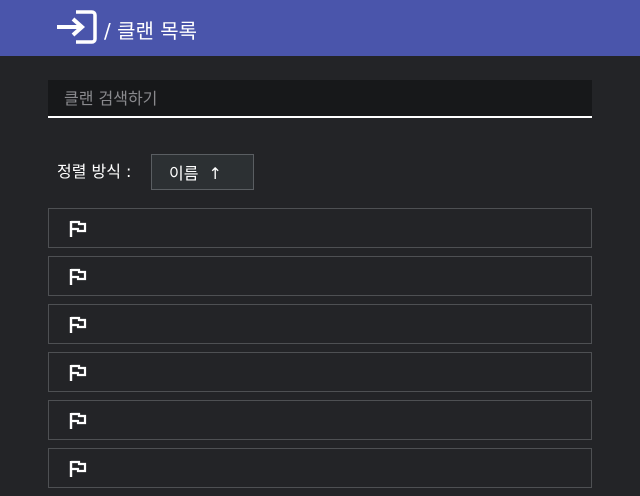  What do you see at coordinates (202, 172) in the screenshot?
I see `sort-by-name-button: 이름 ↑` at bounding box center [202, 172].